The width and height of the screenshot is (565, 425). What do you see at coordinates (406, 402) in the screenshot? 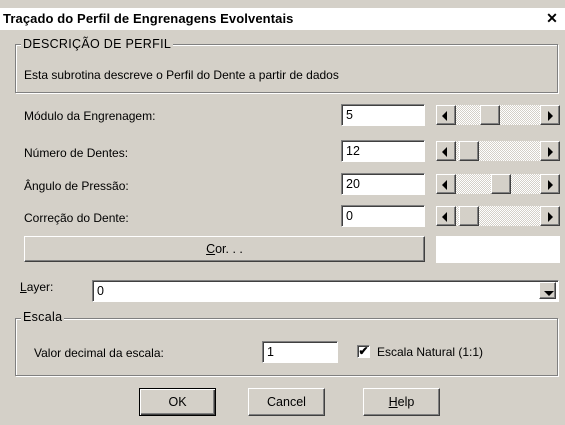
I see `help-button-label: elp` at bounding box center [406, 402].